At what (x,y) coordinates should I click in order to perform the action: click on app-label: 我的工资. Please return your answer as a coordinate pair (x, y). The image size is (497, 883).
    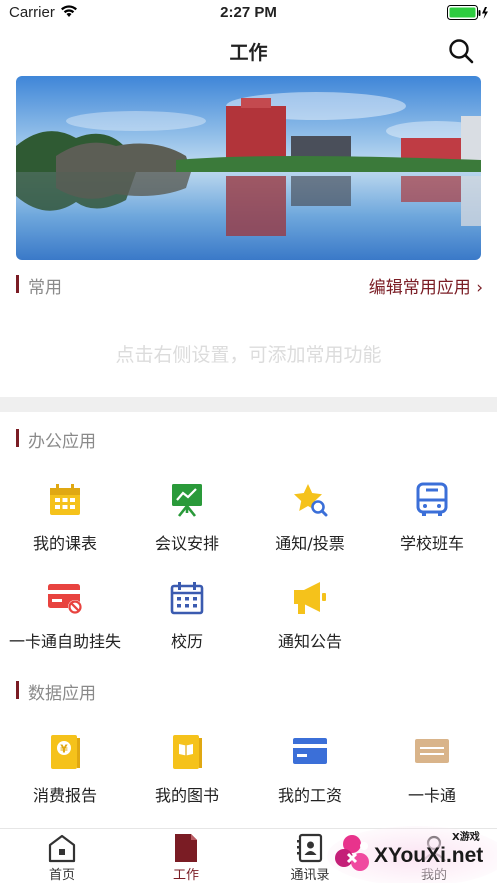
    Looking at the image, I should click on (309, 795).